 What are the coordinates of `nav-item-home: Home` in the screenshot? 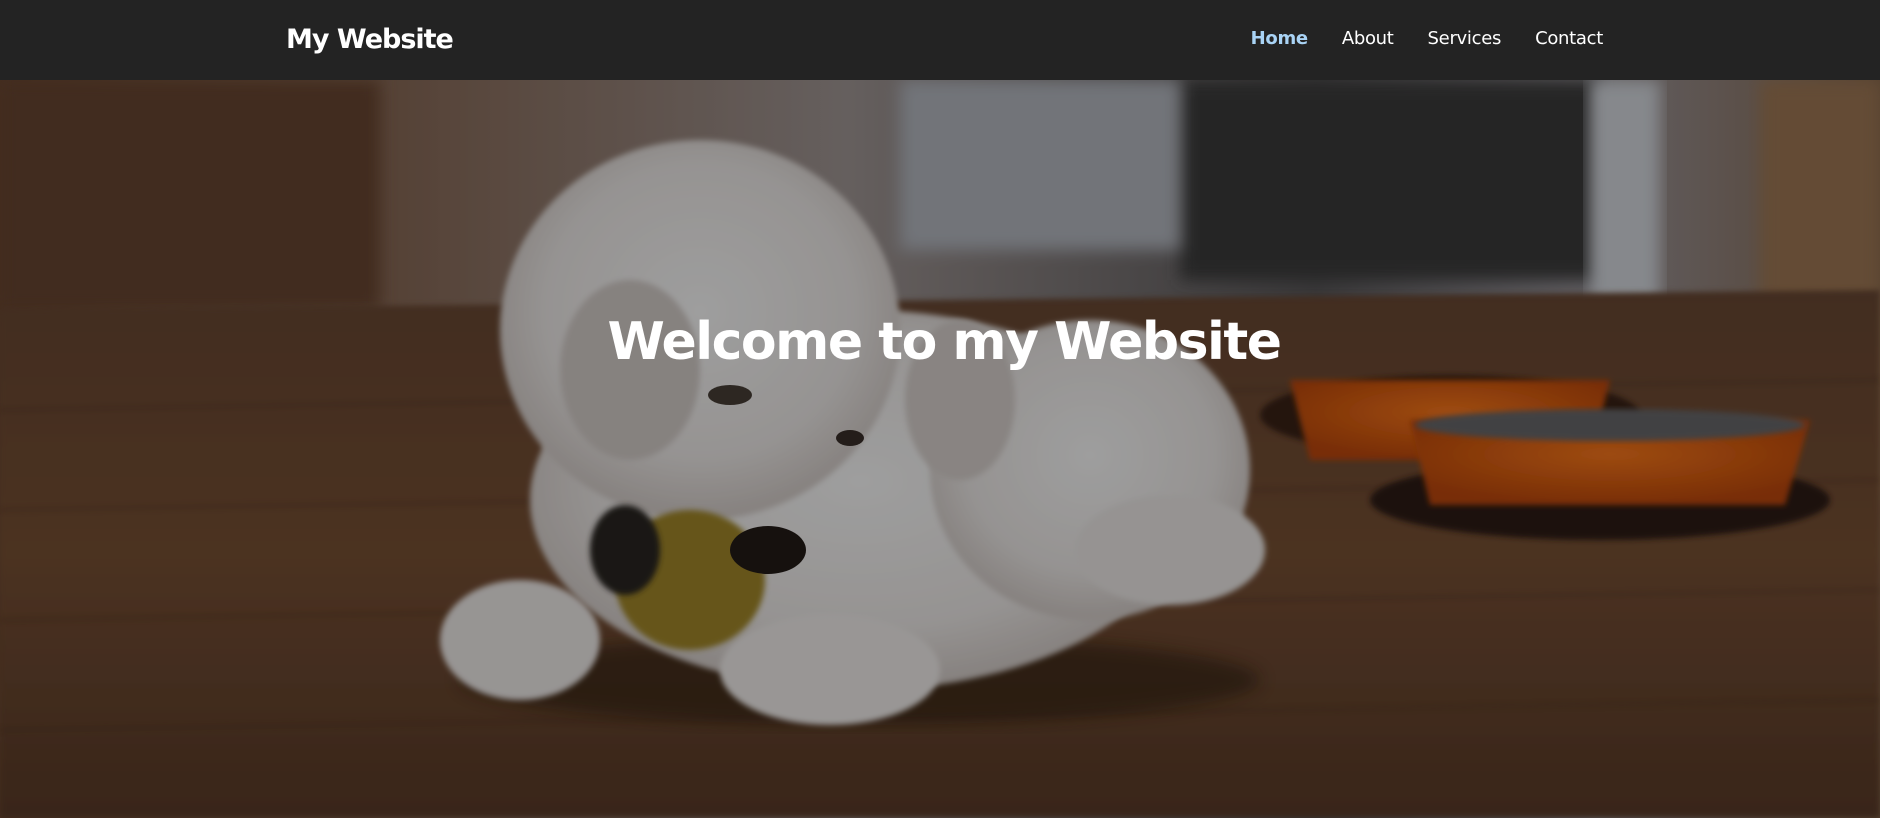 It's located at (1280, 39).